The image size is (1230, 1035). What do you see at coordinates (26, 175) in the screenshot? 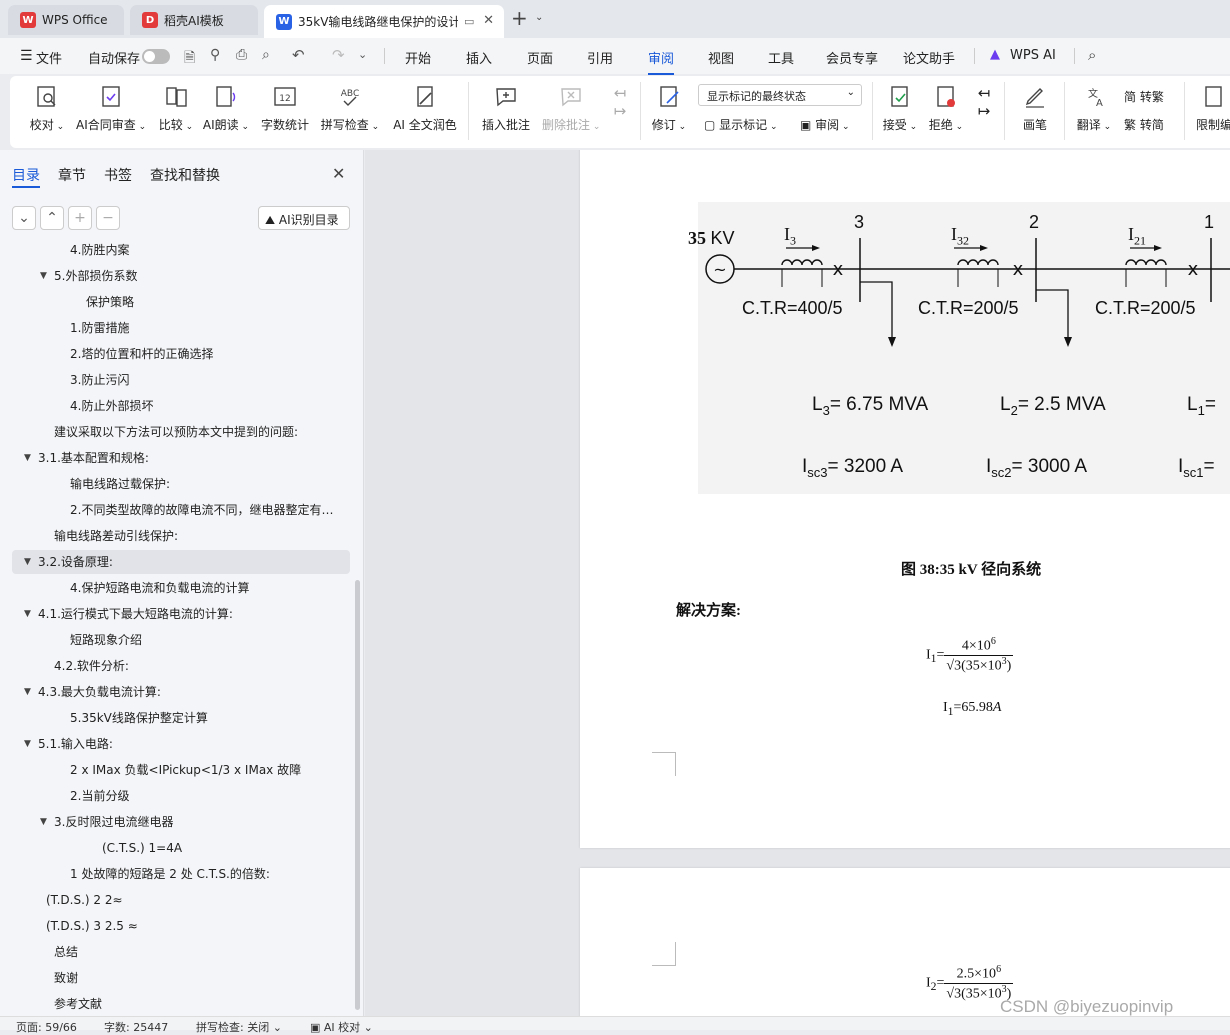
I see `tab-toc: 目录` at bounding box center [26, 175].